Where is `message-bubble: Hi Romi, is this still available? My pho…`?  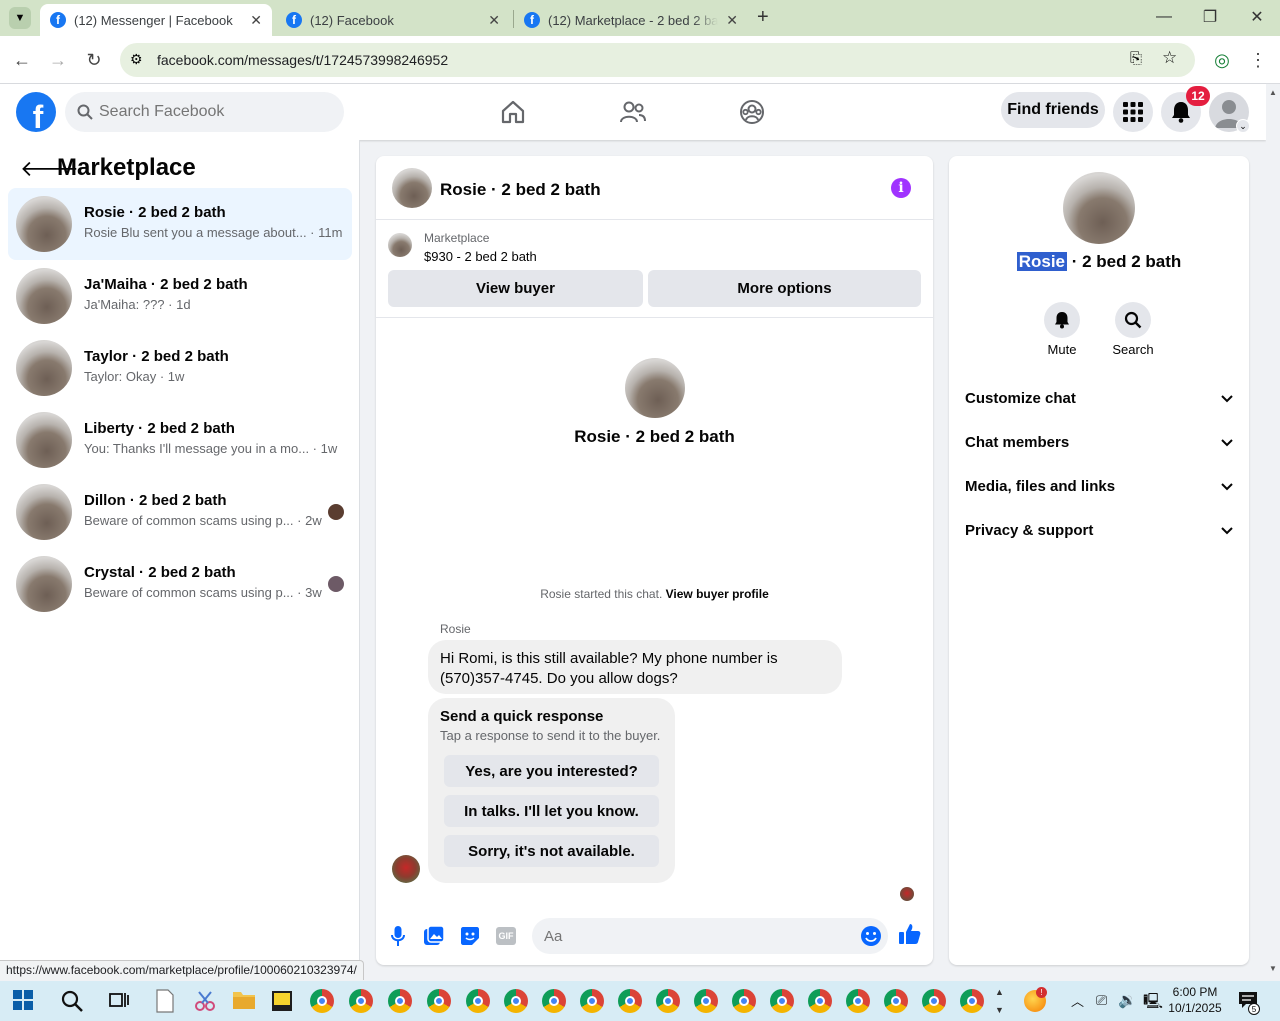 message-bubble: Hi Romi, is this still available? My pho… is located at coordinates (635, 667).